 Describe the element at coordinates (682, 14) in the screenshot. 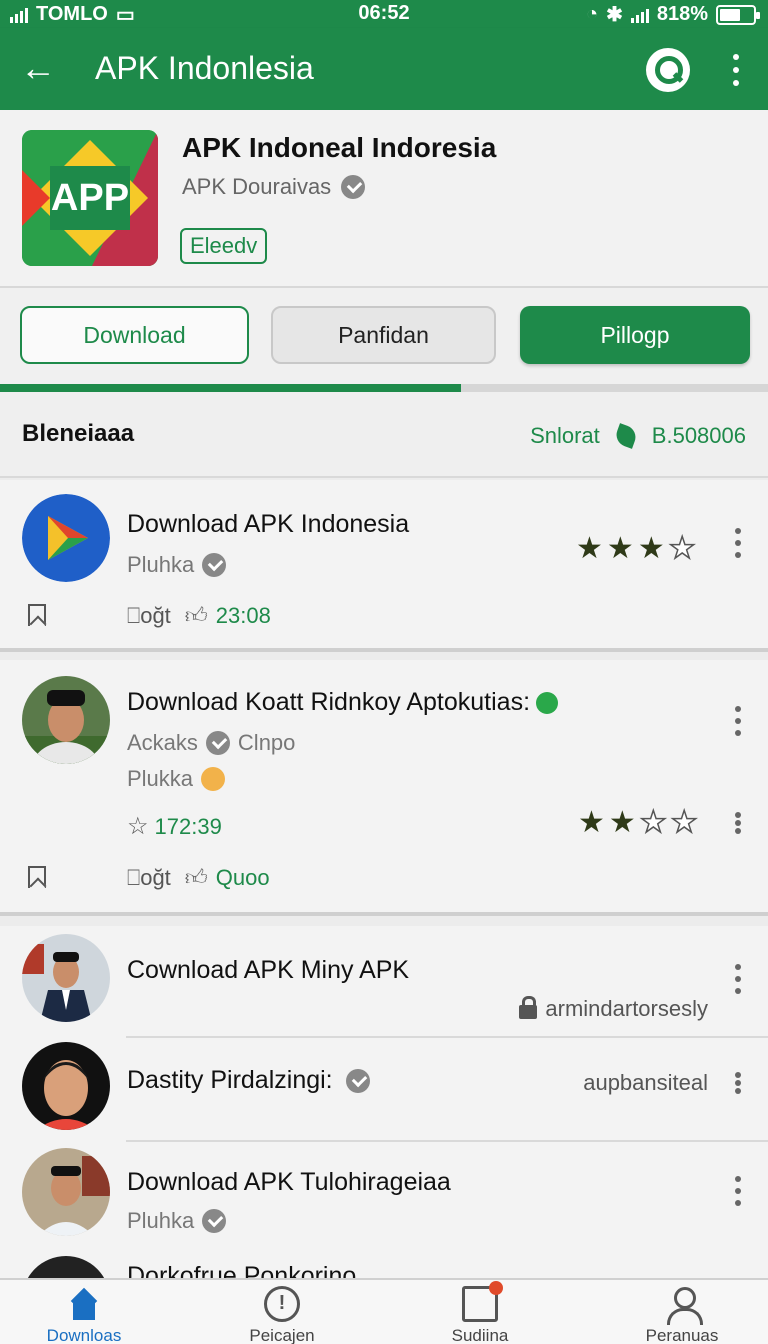

I see `battery-label: 818%` at that location.